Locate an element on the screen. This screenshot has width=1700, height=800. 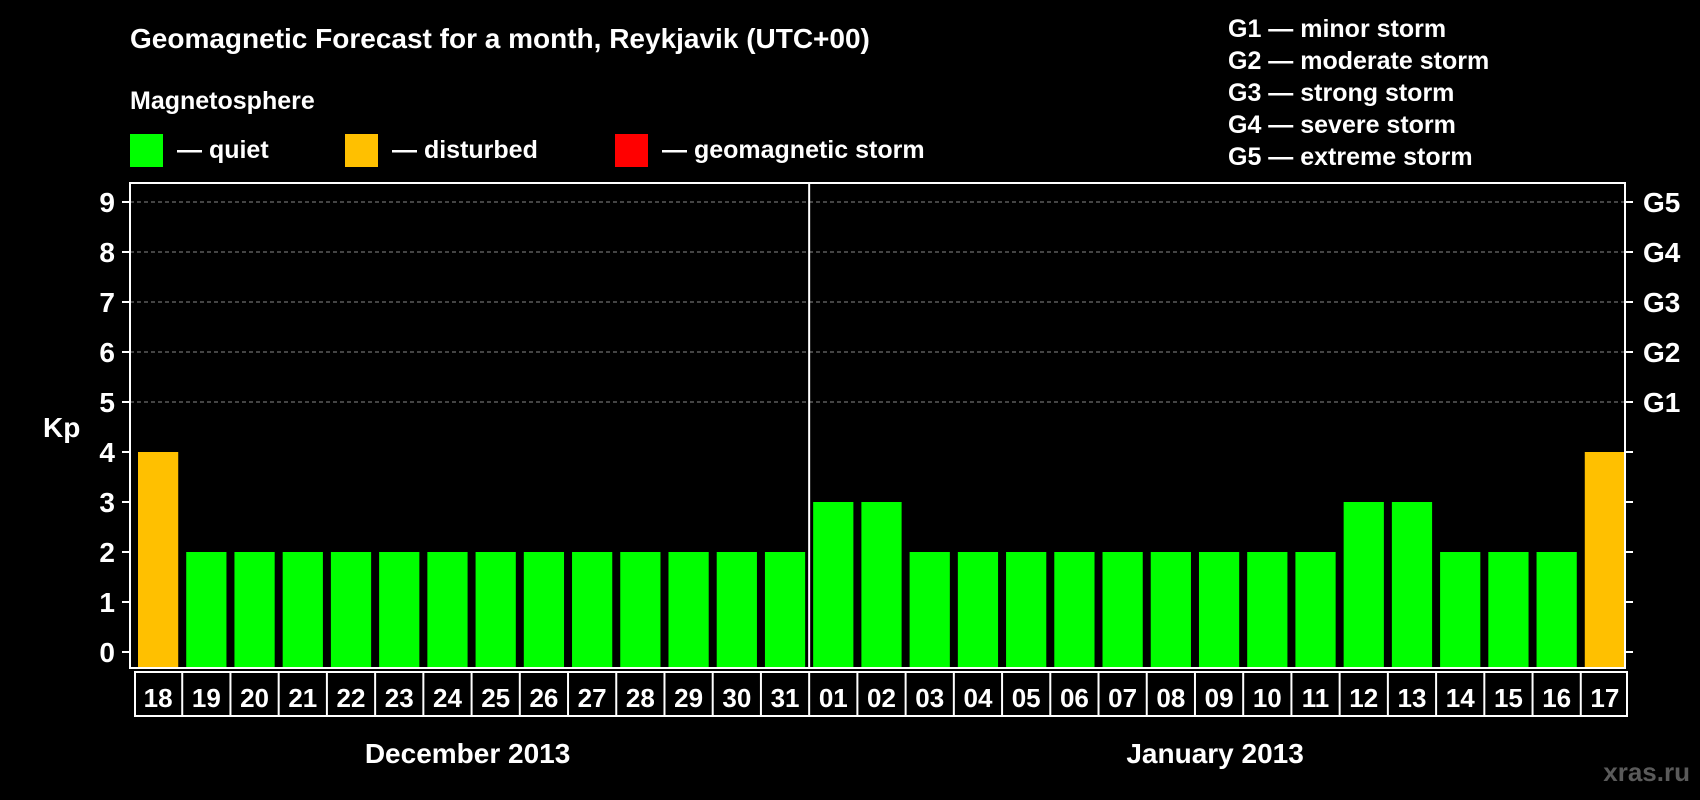
x-tick-label-30: 17 is located at coordinates (1604, 698).